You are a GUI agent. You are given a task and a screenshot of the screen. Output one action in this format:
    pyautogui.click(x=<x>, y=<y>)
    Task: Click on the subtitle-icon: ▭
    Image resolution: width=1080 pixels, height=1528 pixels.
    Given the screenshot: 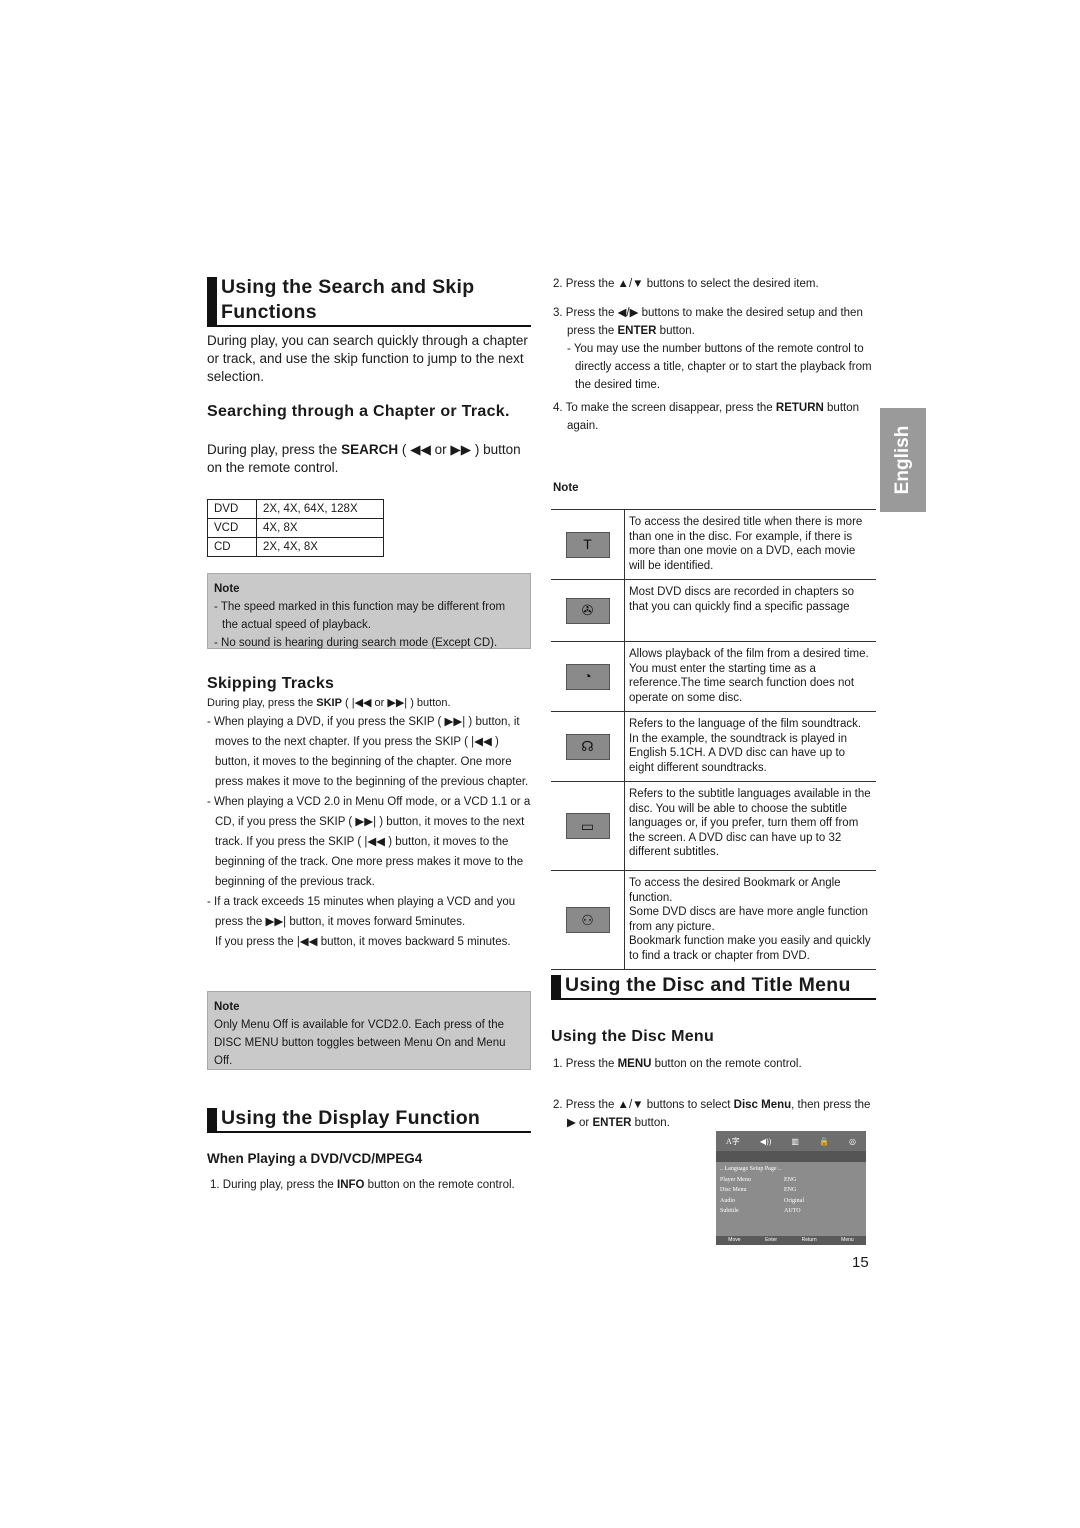 What is the action you would take?
    pyautogui.click(x=587, y=826)
    